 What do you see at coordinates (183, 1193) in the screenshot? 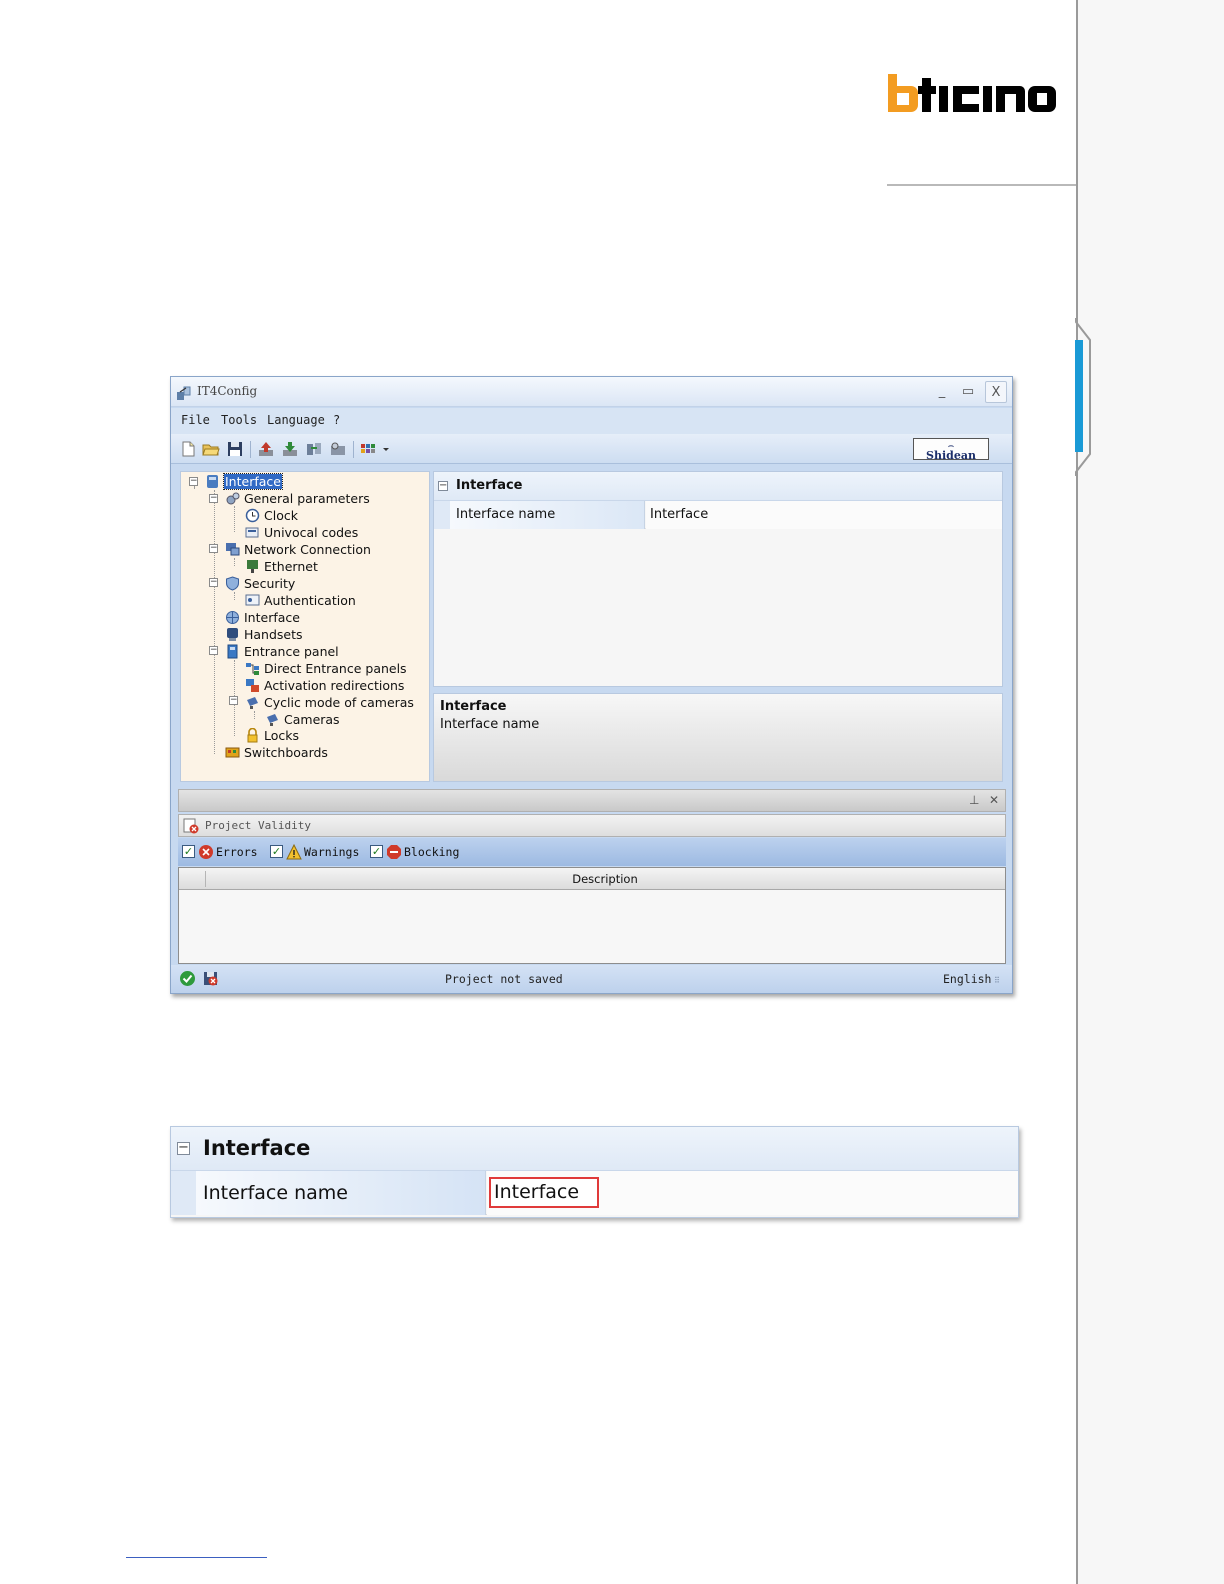
I see `property-gutter` at bounding box center [183, 1193].